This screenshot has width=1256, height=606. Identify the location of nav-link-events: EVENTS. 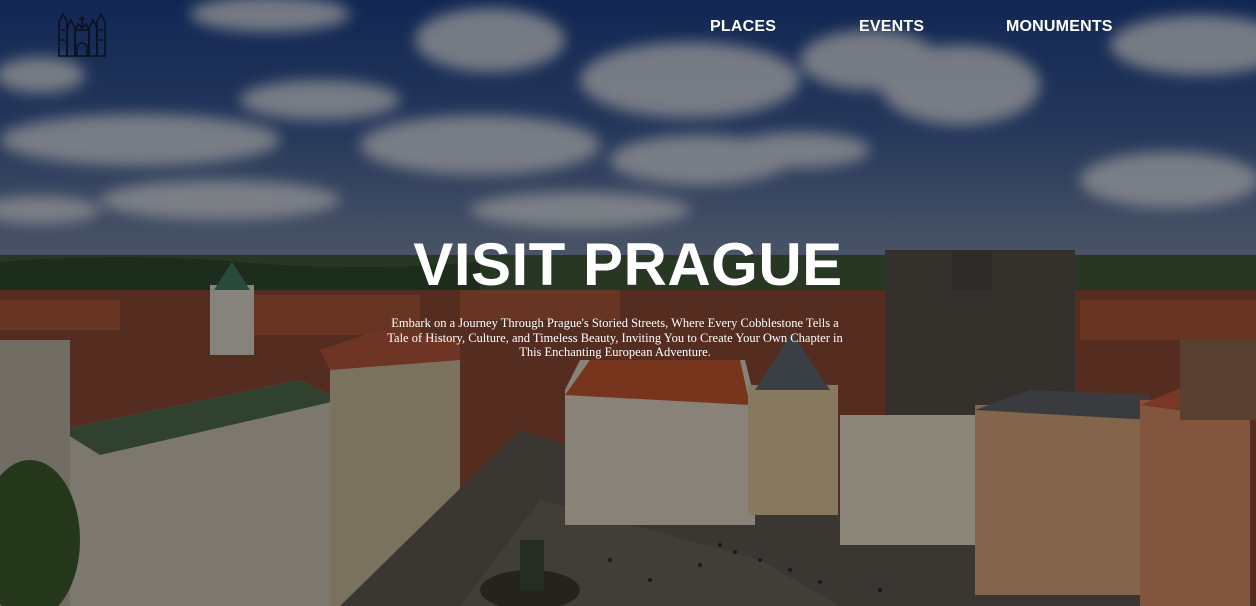
(891, 27).